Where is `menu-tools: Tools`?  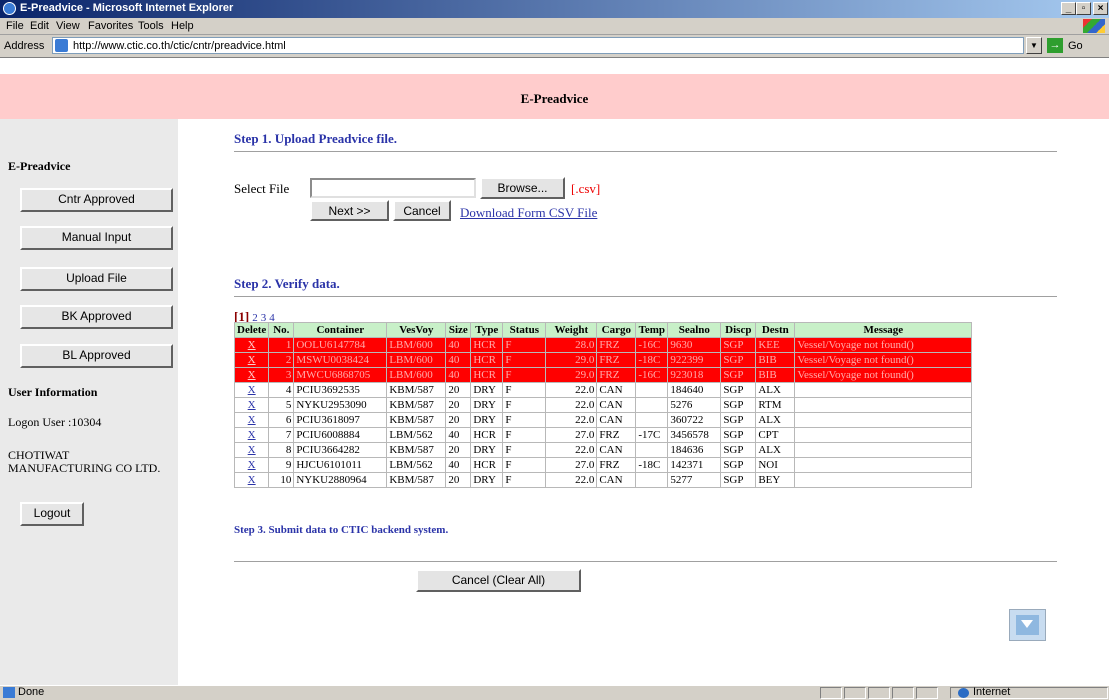
menu-tools: Tools is located at coordinates (151, 26).